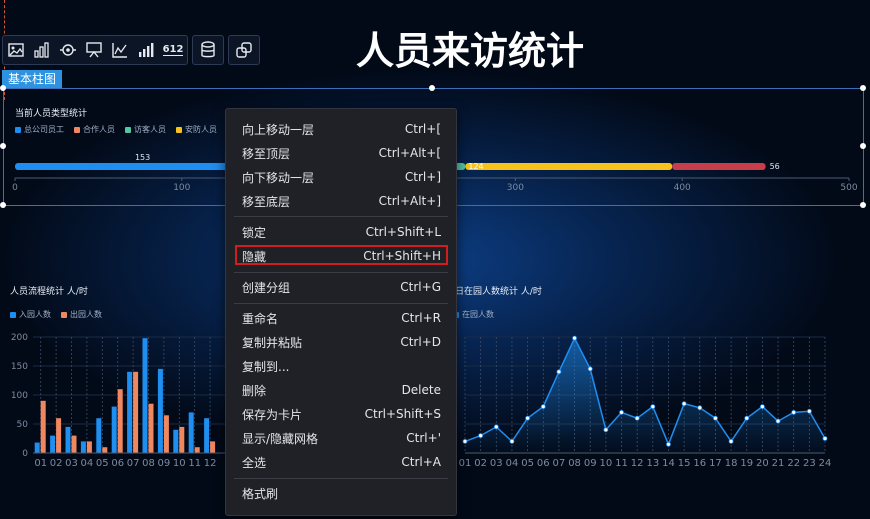  Describe the element at coordinates (23, 425) in the screenshot. I see `y-tick-label: 50` at that location.